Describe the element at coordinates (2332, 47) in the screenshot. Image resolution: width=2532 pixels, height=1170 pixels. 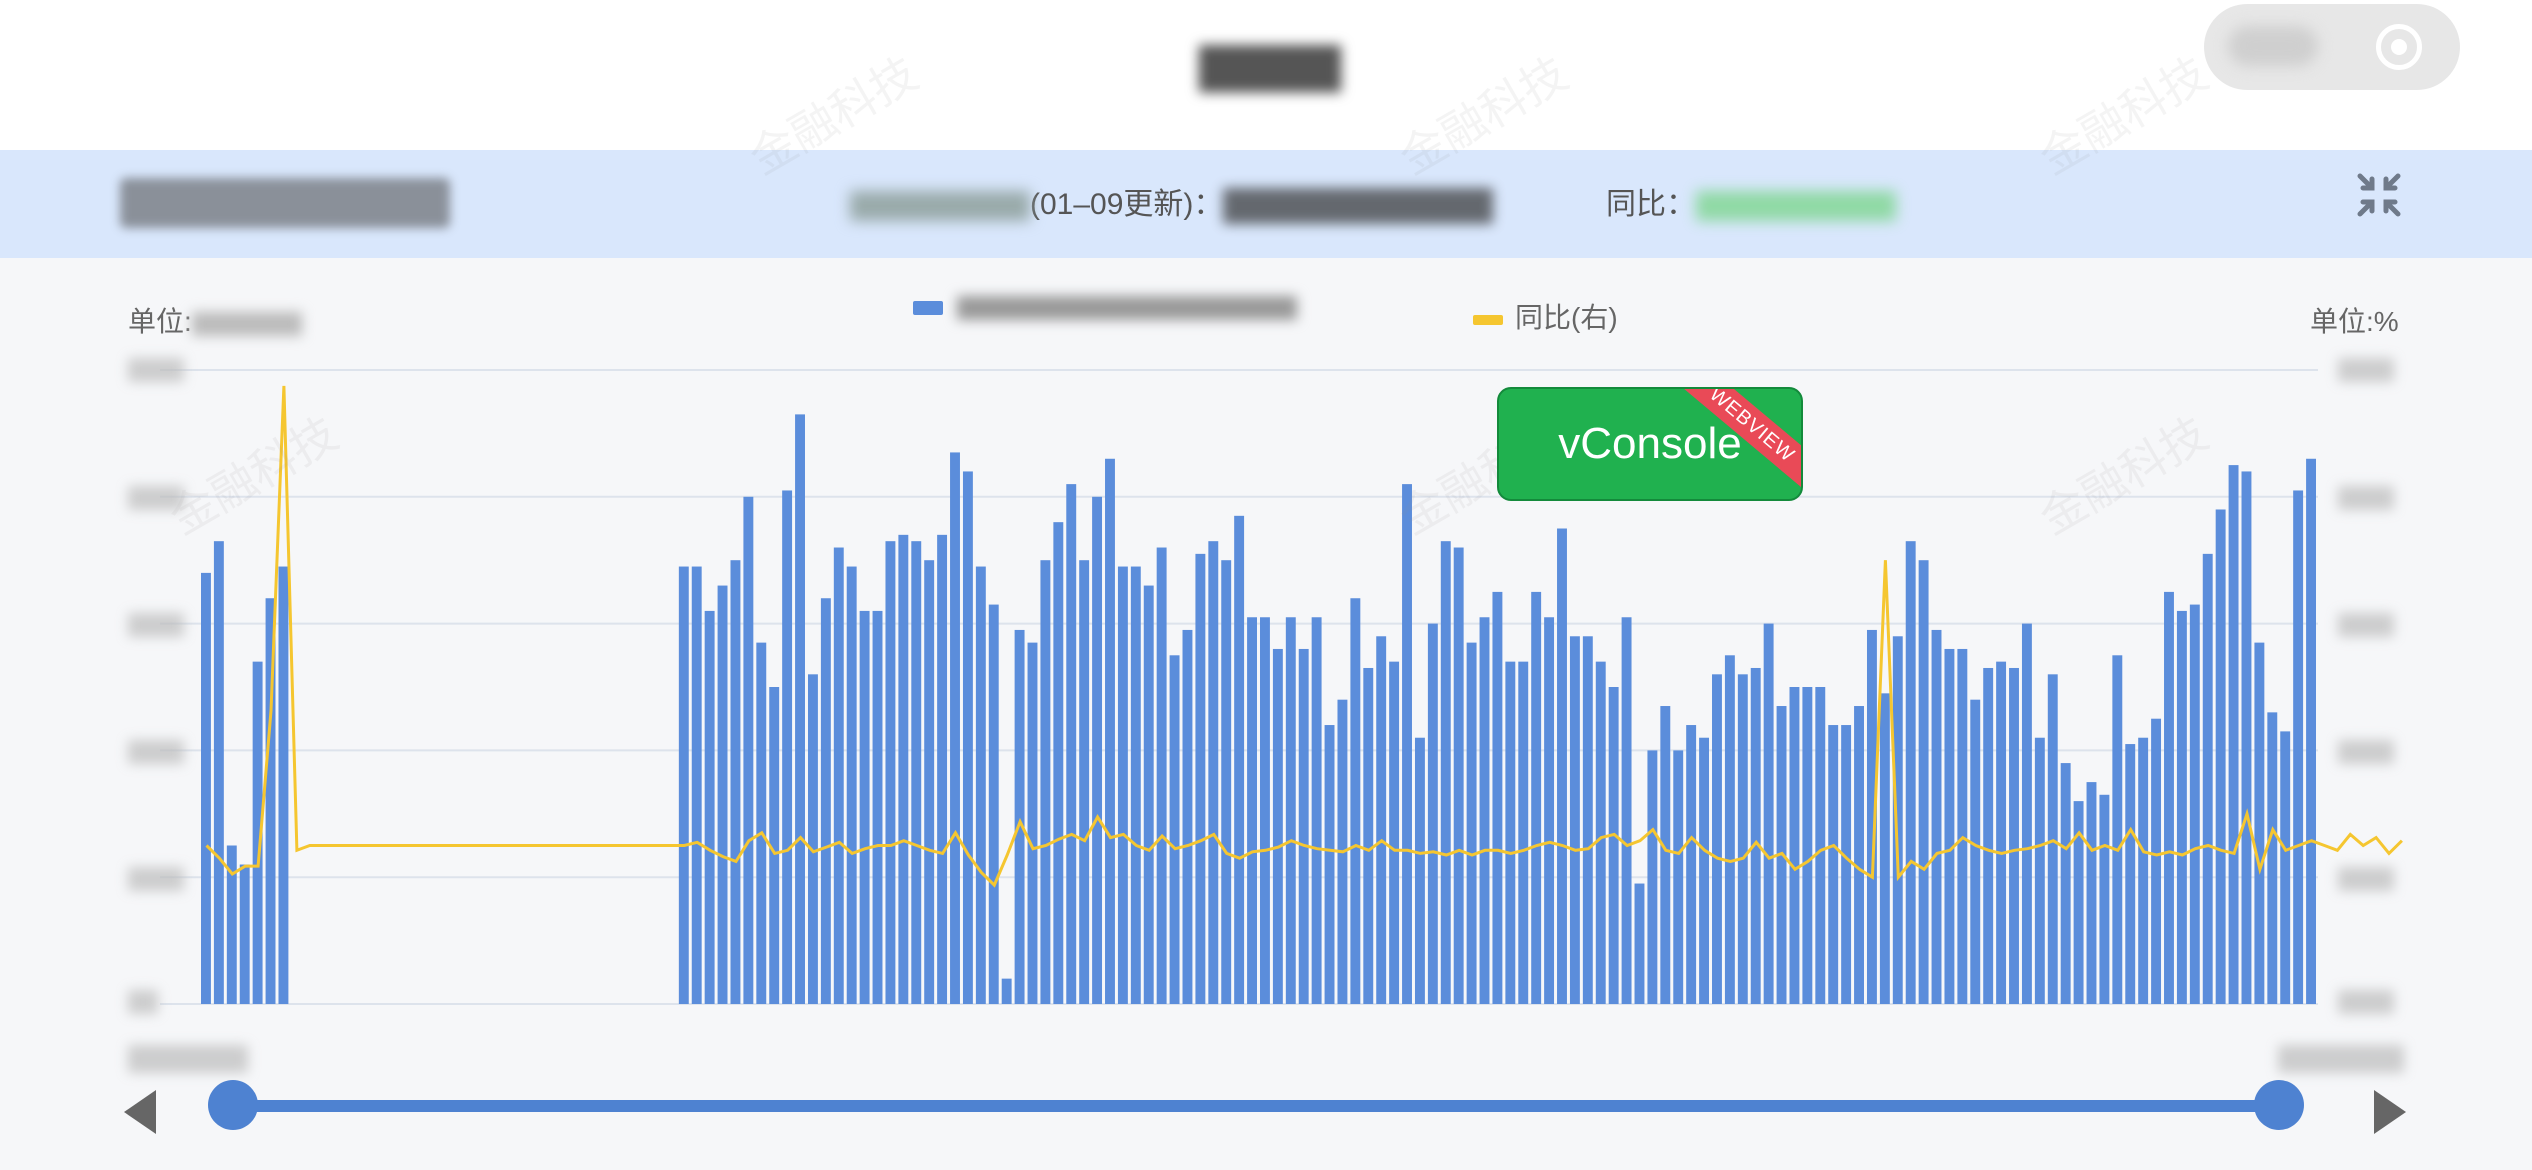
I see `mini-program-capsule` at that location.